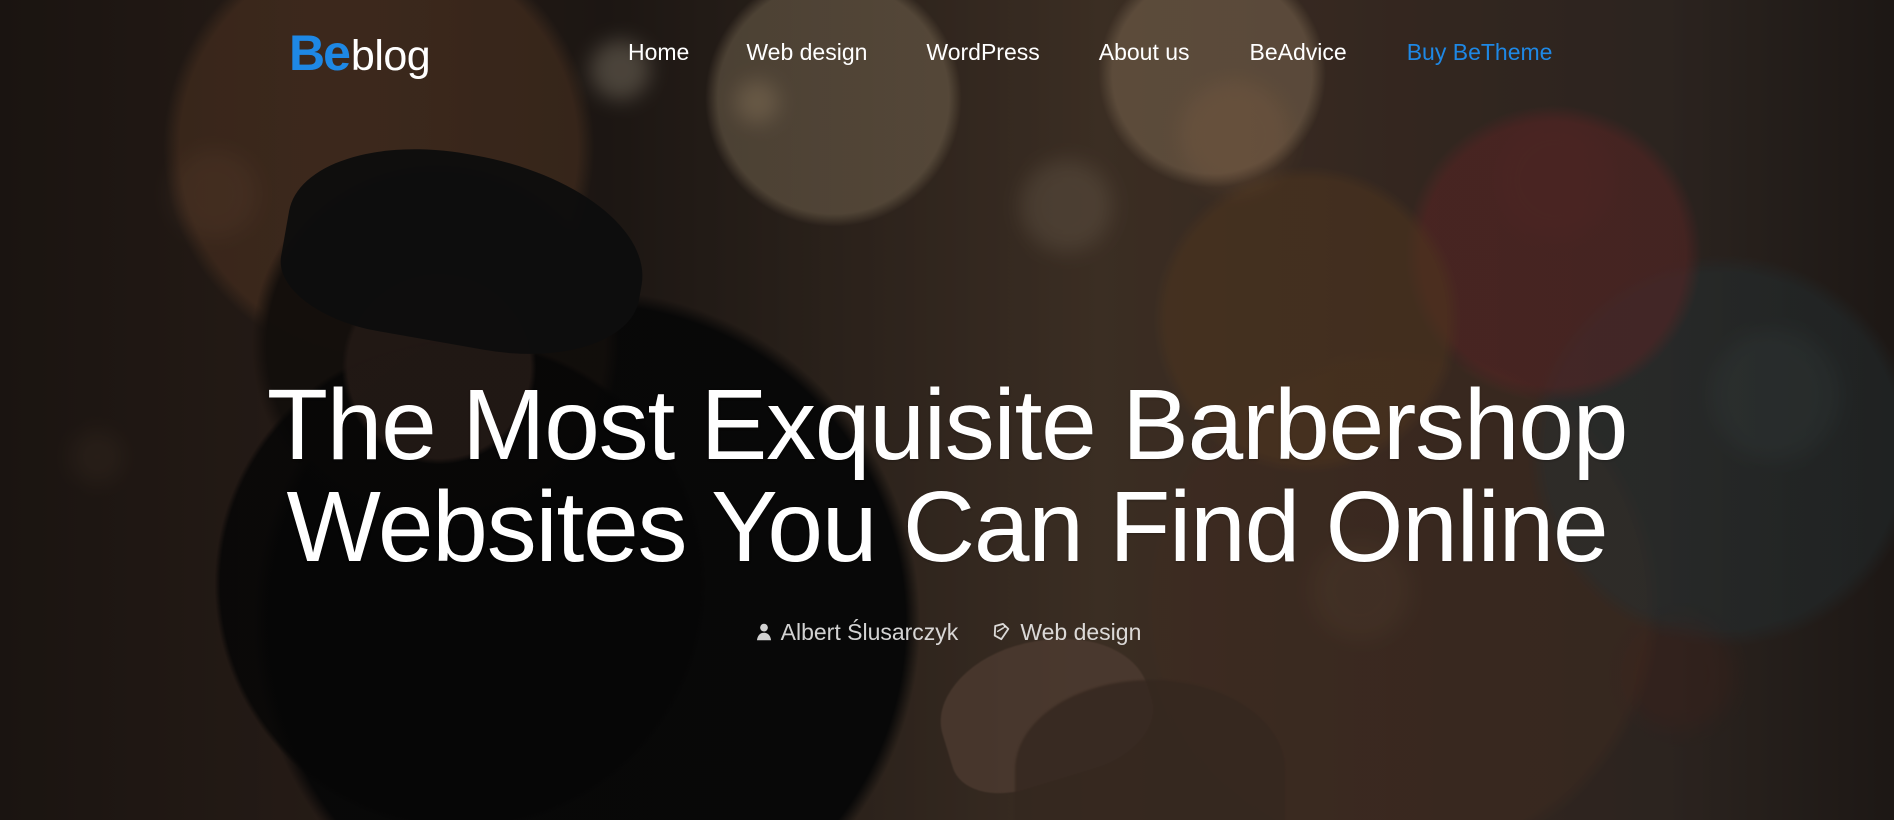  Describe the element at coordinates (320, 53) in the screenshot. I see `logo-be-text: Be` at that location.